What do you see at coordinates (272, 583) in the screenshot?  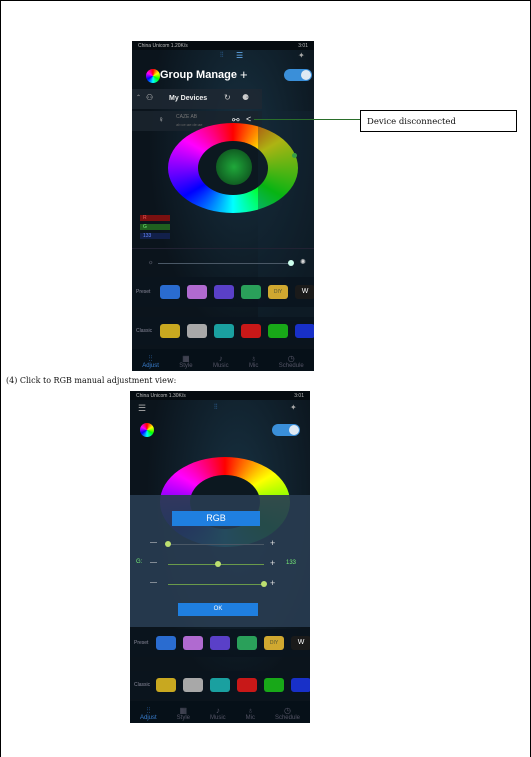 I see `blue-plus-button: +` at bounding box center [272, 583].